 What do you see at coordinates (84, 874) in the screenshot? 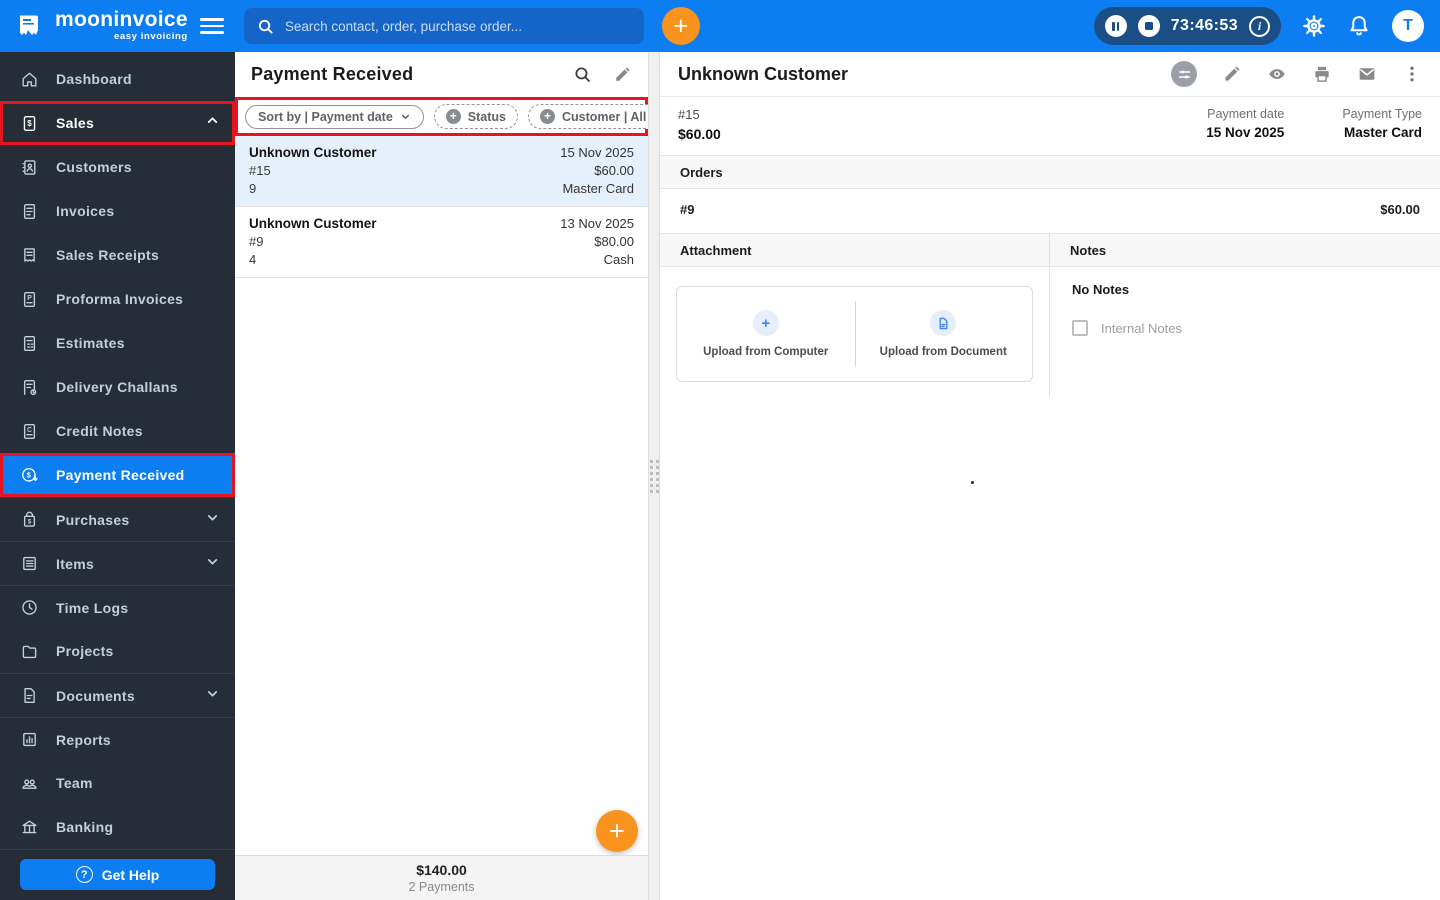
I see `help-question-icon: ?` at bounding box center [84, 874].